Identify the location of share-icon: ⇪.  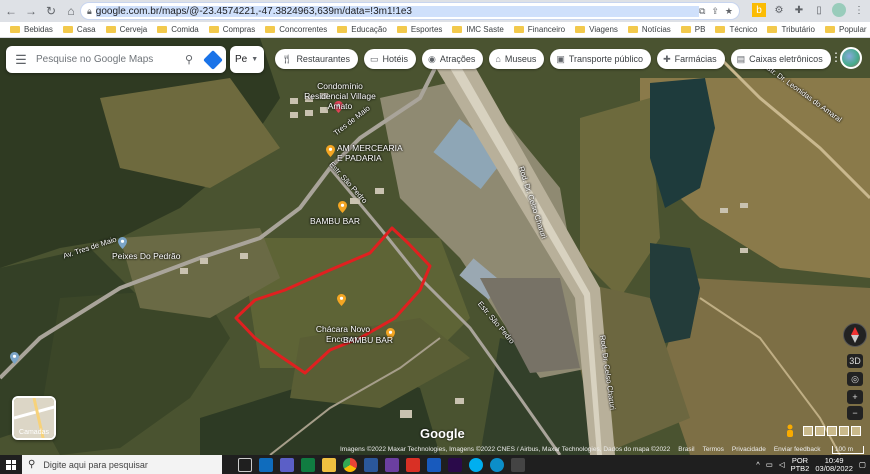
(715, 11).